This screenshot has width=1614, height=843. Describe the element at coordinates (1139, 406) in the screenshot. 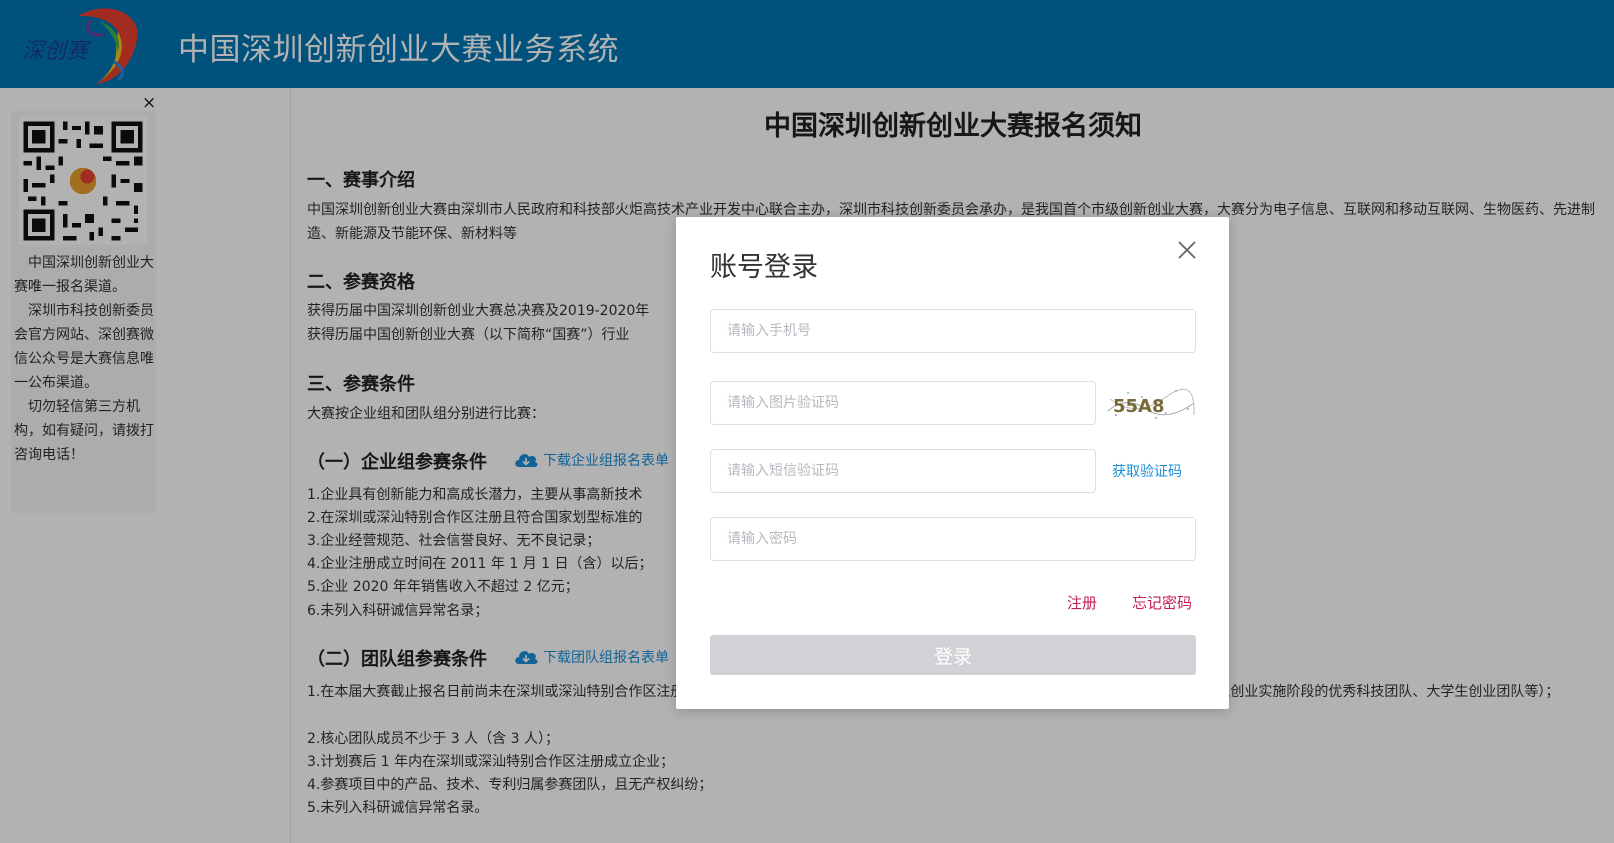

I see `captcha-text: 55A8` at that location.